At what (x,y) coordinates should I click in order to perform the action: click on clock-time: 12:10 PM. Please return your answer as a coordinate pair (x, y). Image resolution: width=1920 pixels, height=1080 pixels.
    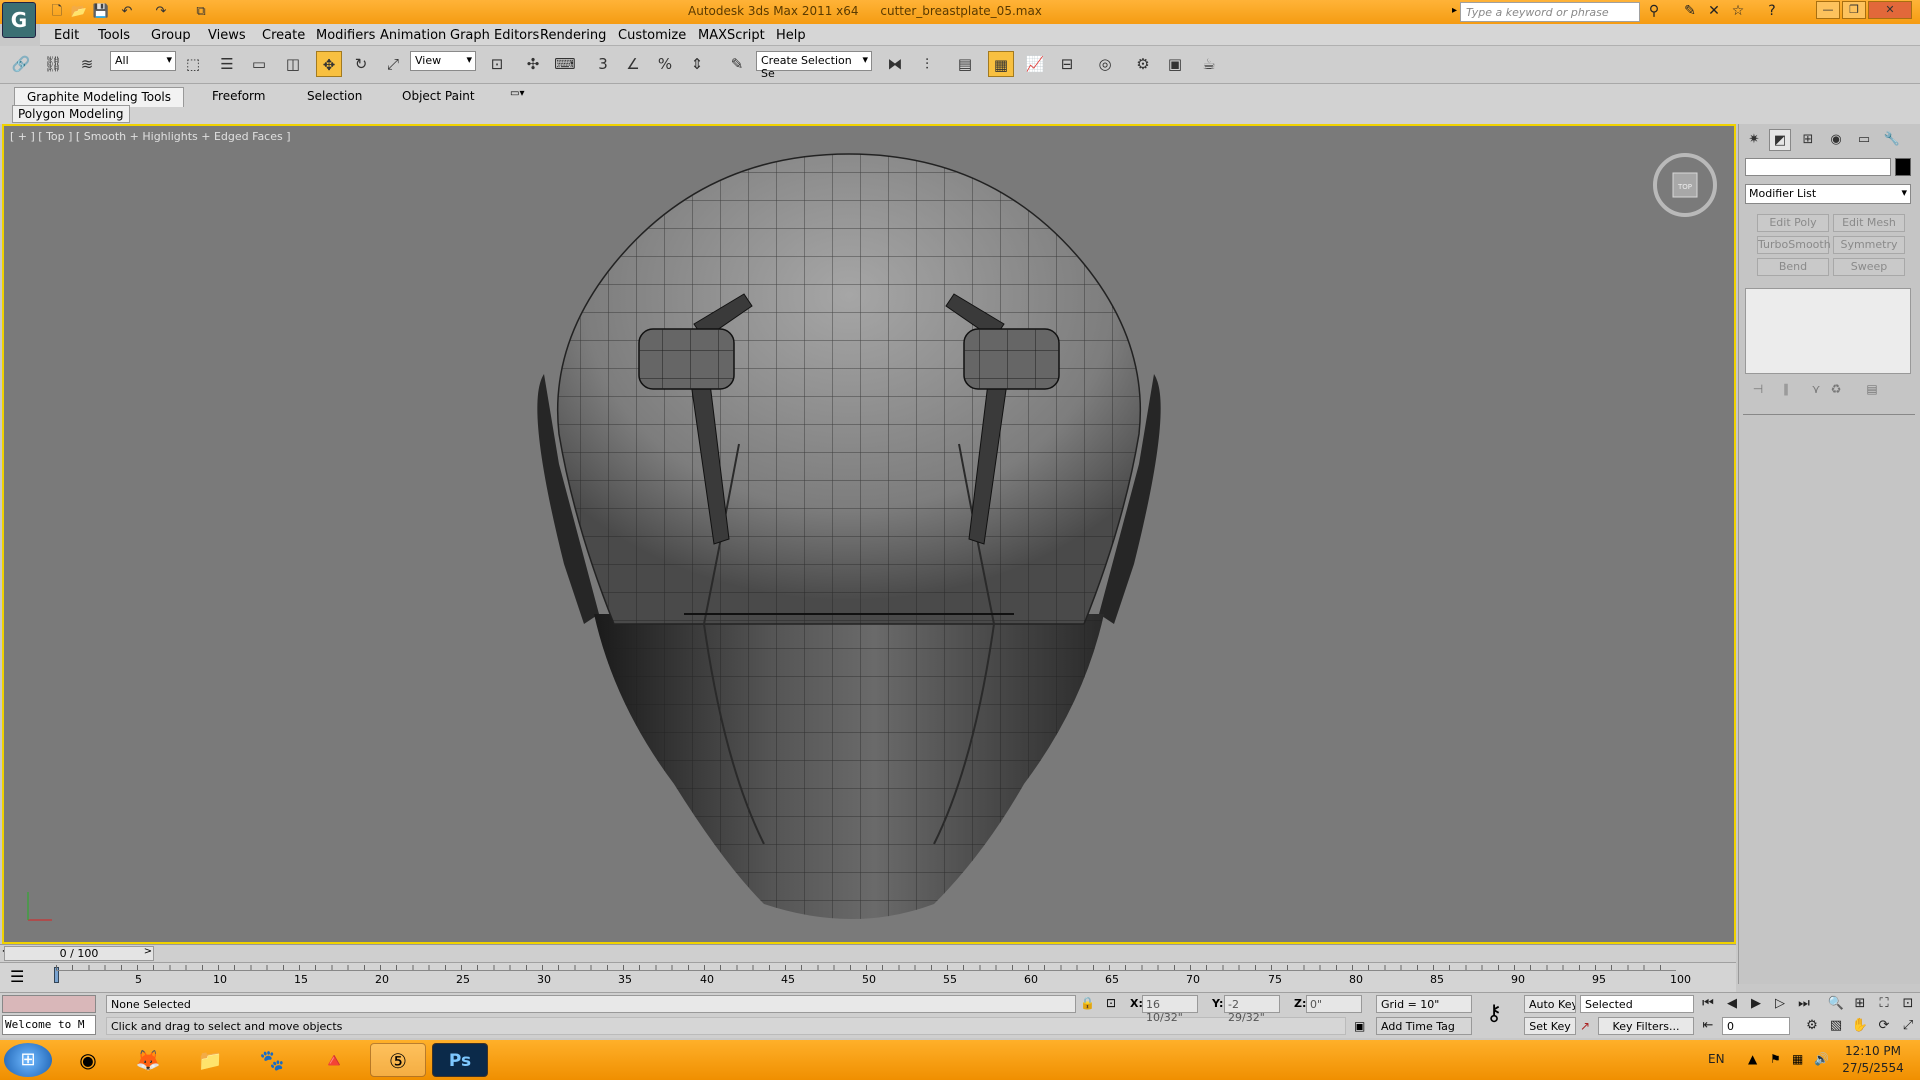
    Looking at the image, I should click on (1873, 1051).